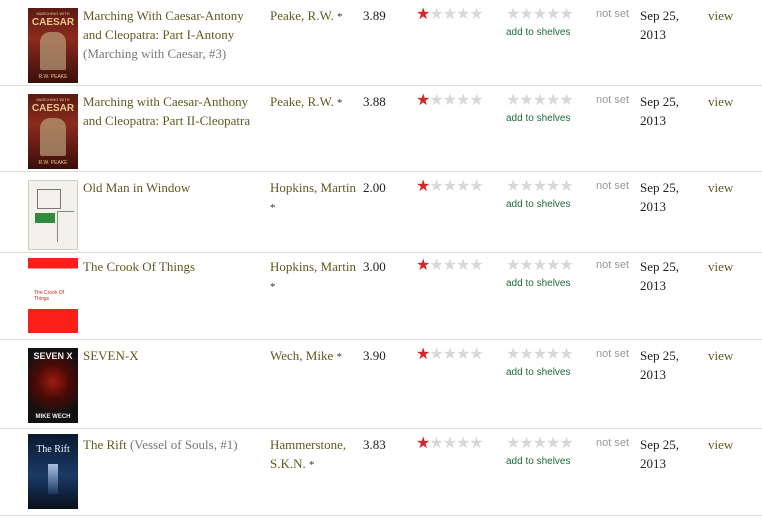  I want to click on title-link: The Rift, so click(105, 444).